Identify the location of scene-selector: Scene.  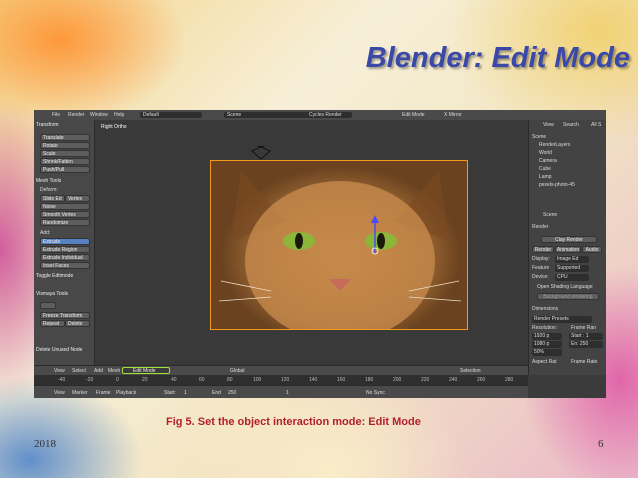
(267, 115).